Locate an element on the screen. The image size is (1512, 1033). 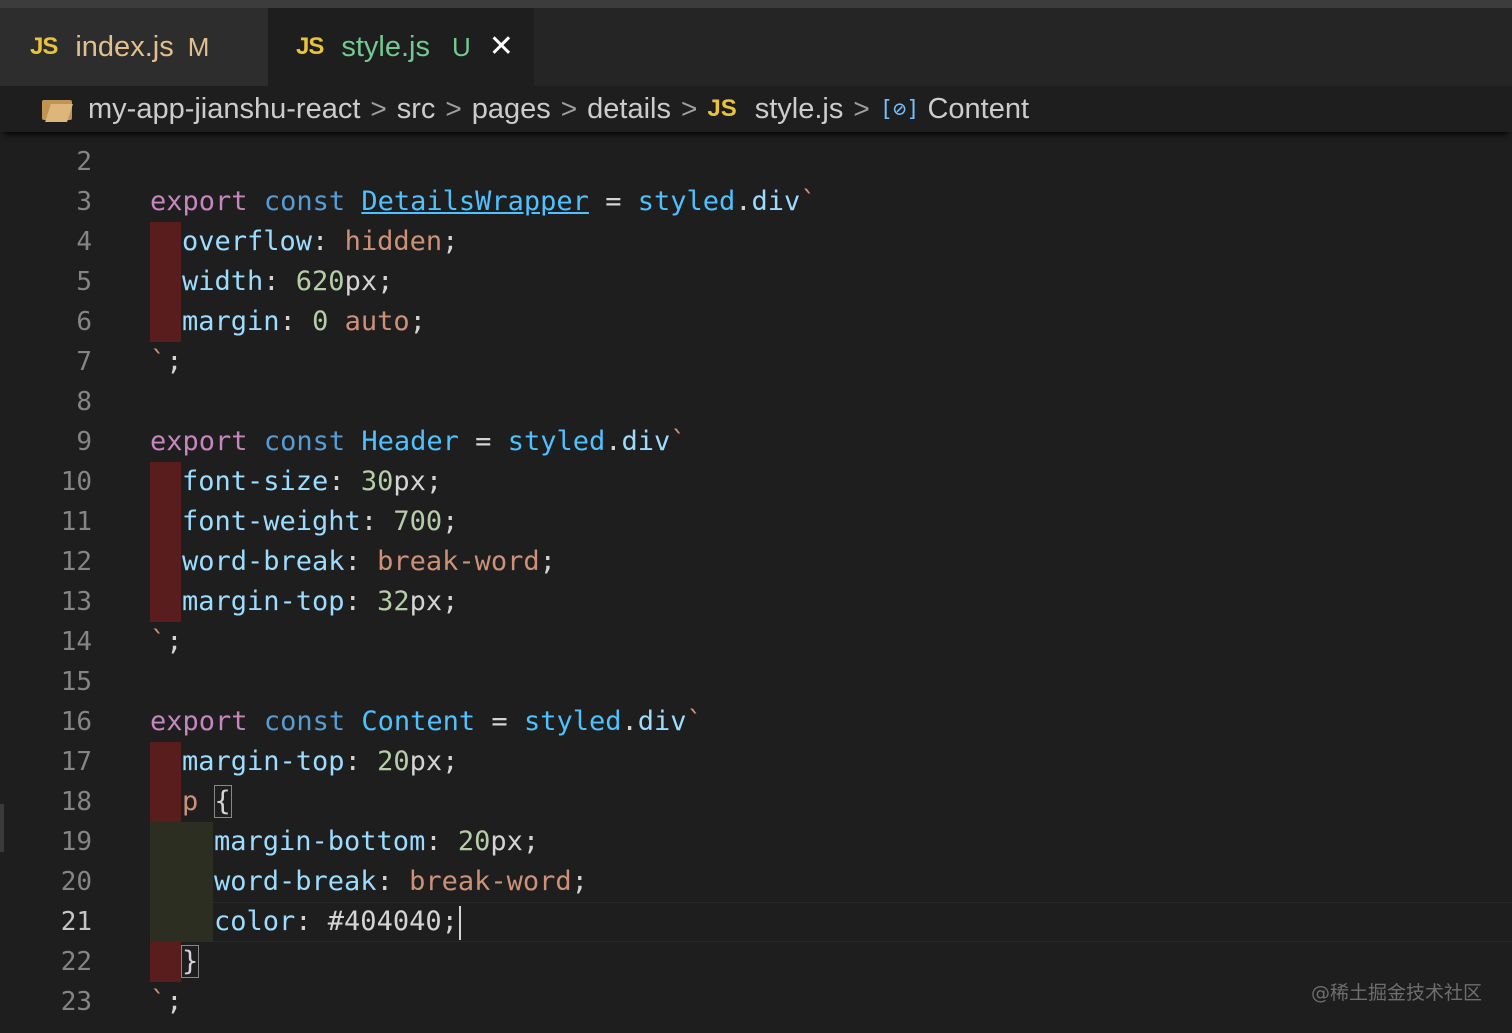
code-text: margin-bottom: 20px; is located at coordinates (377, 841).